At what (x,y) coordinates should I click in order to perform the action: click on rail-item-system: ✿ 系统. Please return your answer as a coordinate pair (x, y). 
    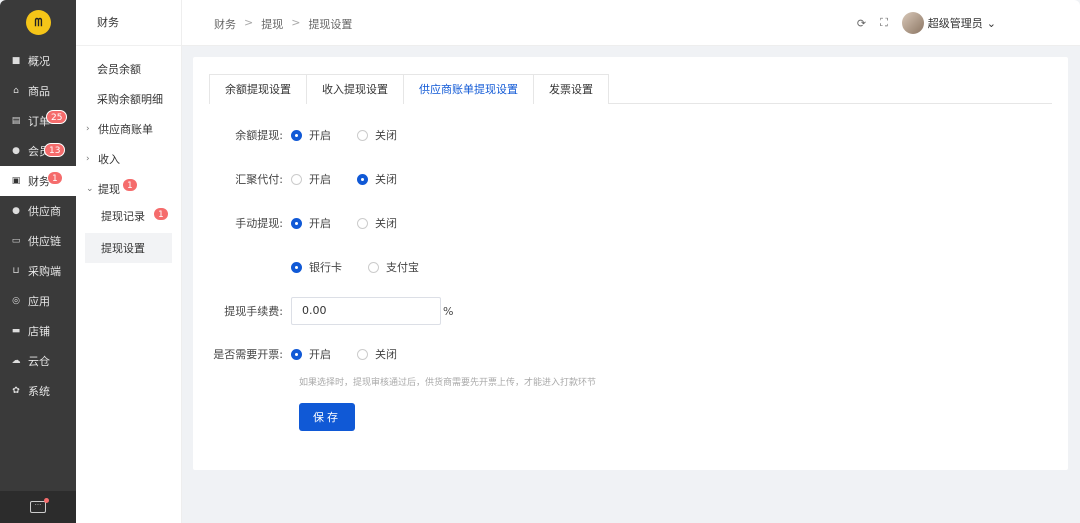
    Looking at the image, I should click on (38, 391).